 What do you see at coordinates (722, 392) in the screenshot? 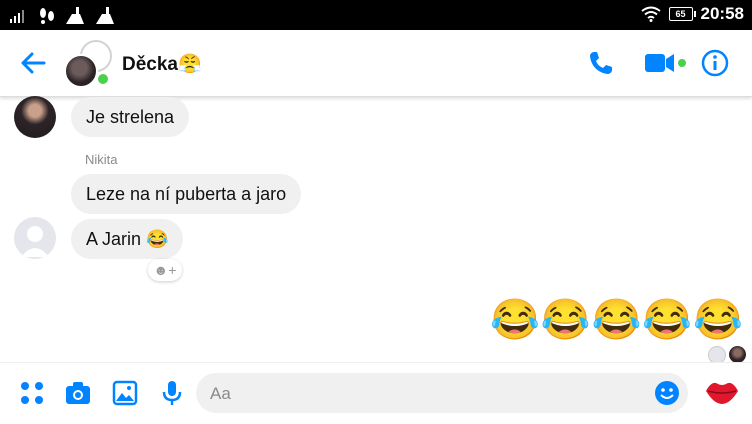
I see `kiss-lips-icon` at bounding box center [722, 392].